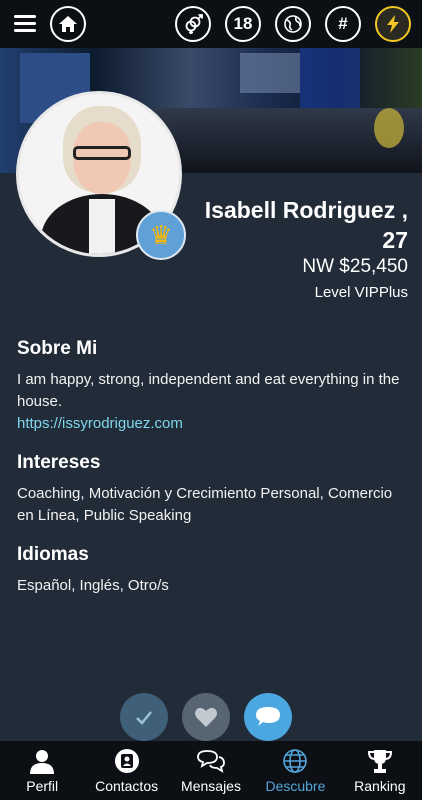 This screenshot has height=800, width=422. I want to click on region-filter-button, so click(293, 24).